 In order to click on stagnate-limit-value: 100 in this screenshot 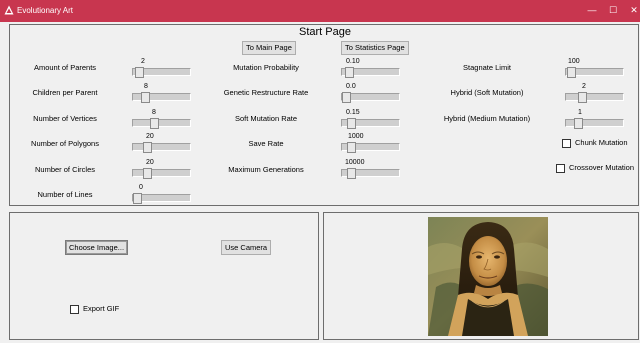, I will do `click(574, 61)`.